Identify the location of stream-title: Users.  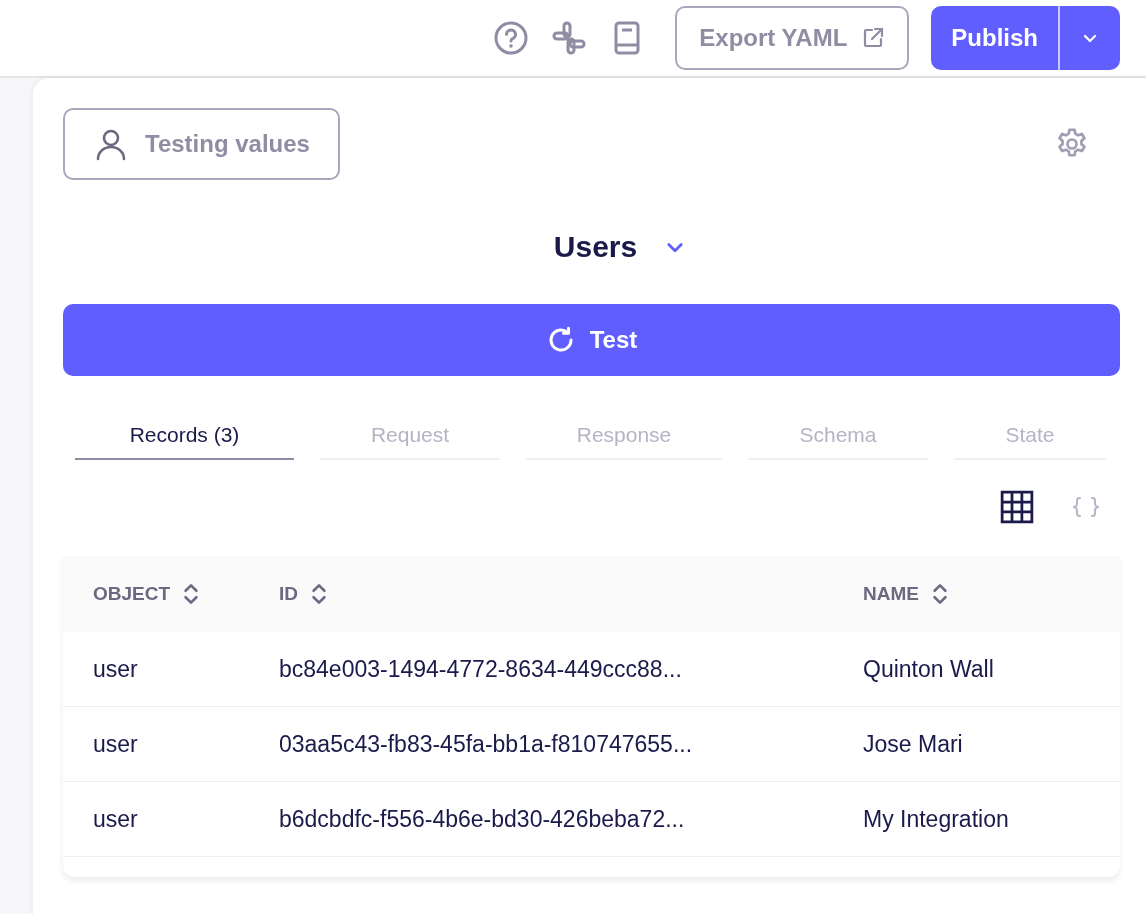
(595, 247).